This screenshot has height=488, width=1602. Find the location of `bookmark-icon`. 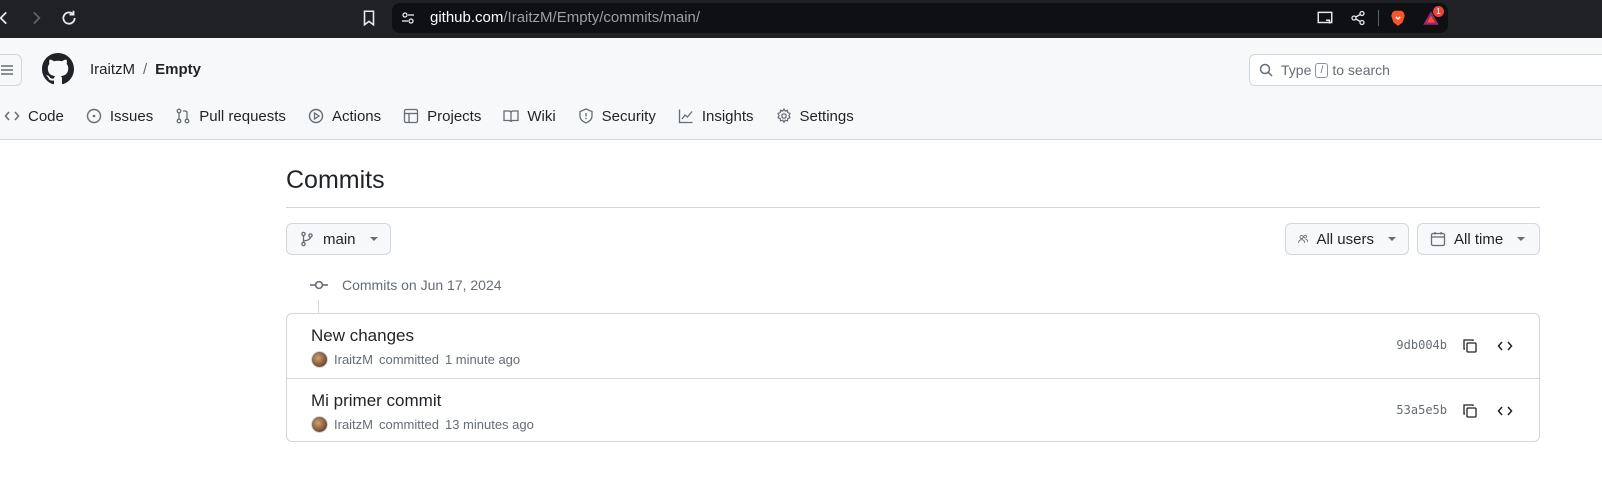

bookmark-icon is located at coordinates (369, 18).